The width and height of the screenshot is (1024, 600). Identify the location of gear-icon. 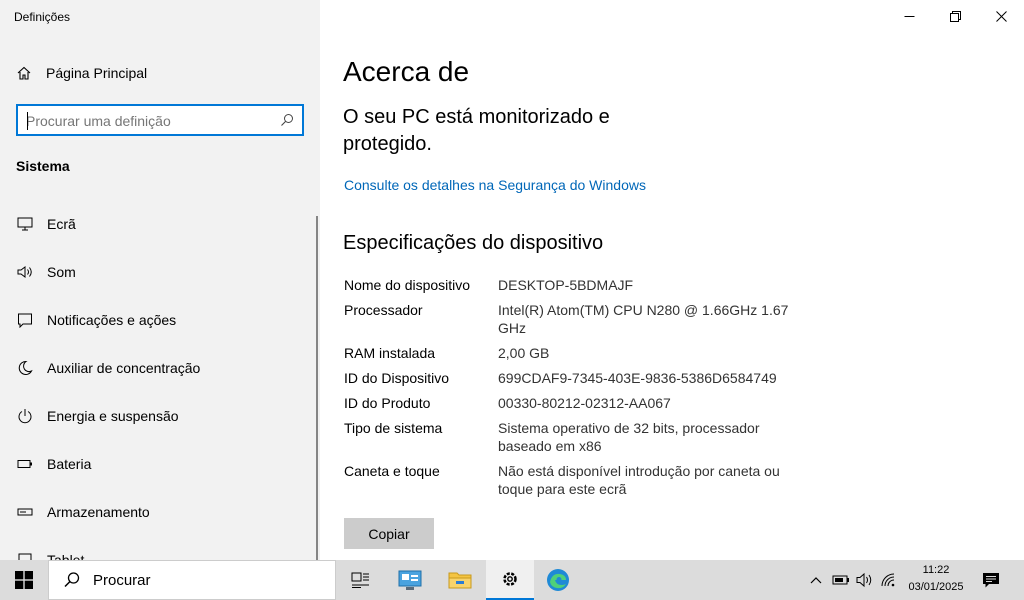
(510, 579).